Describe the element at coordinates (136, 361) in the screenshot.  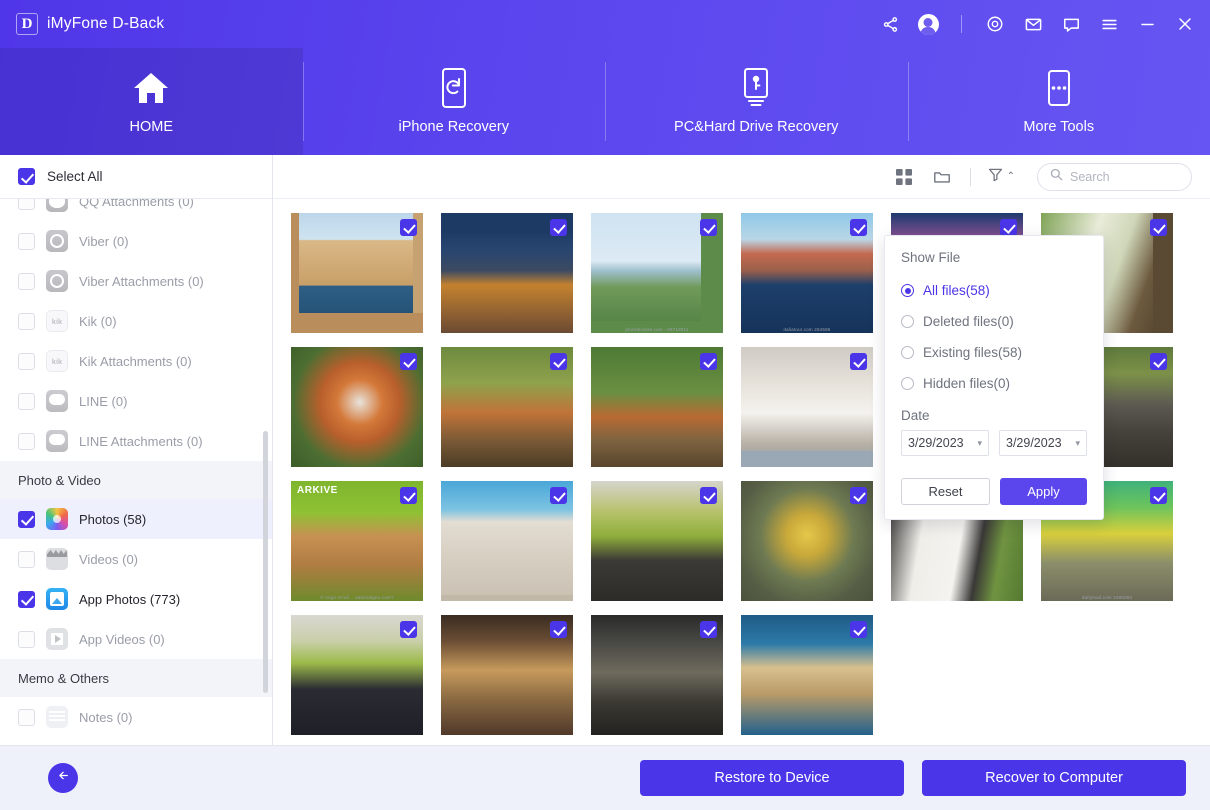
I see `sidebar-item: kik Kik Attachments (0)` at that location.